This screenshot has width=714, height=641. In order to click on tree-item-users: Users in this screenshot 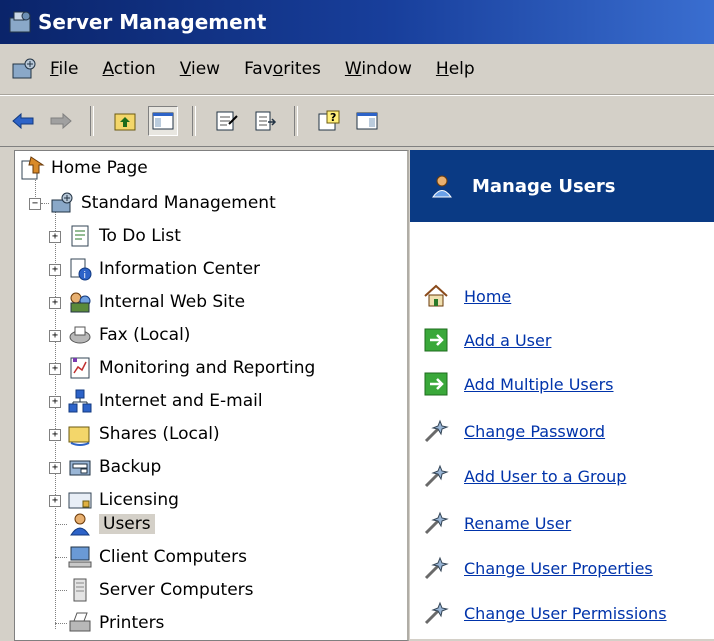, I will do `click(111, 524)`.